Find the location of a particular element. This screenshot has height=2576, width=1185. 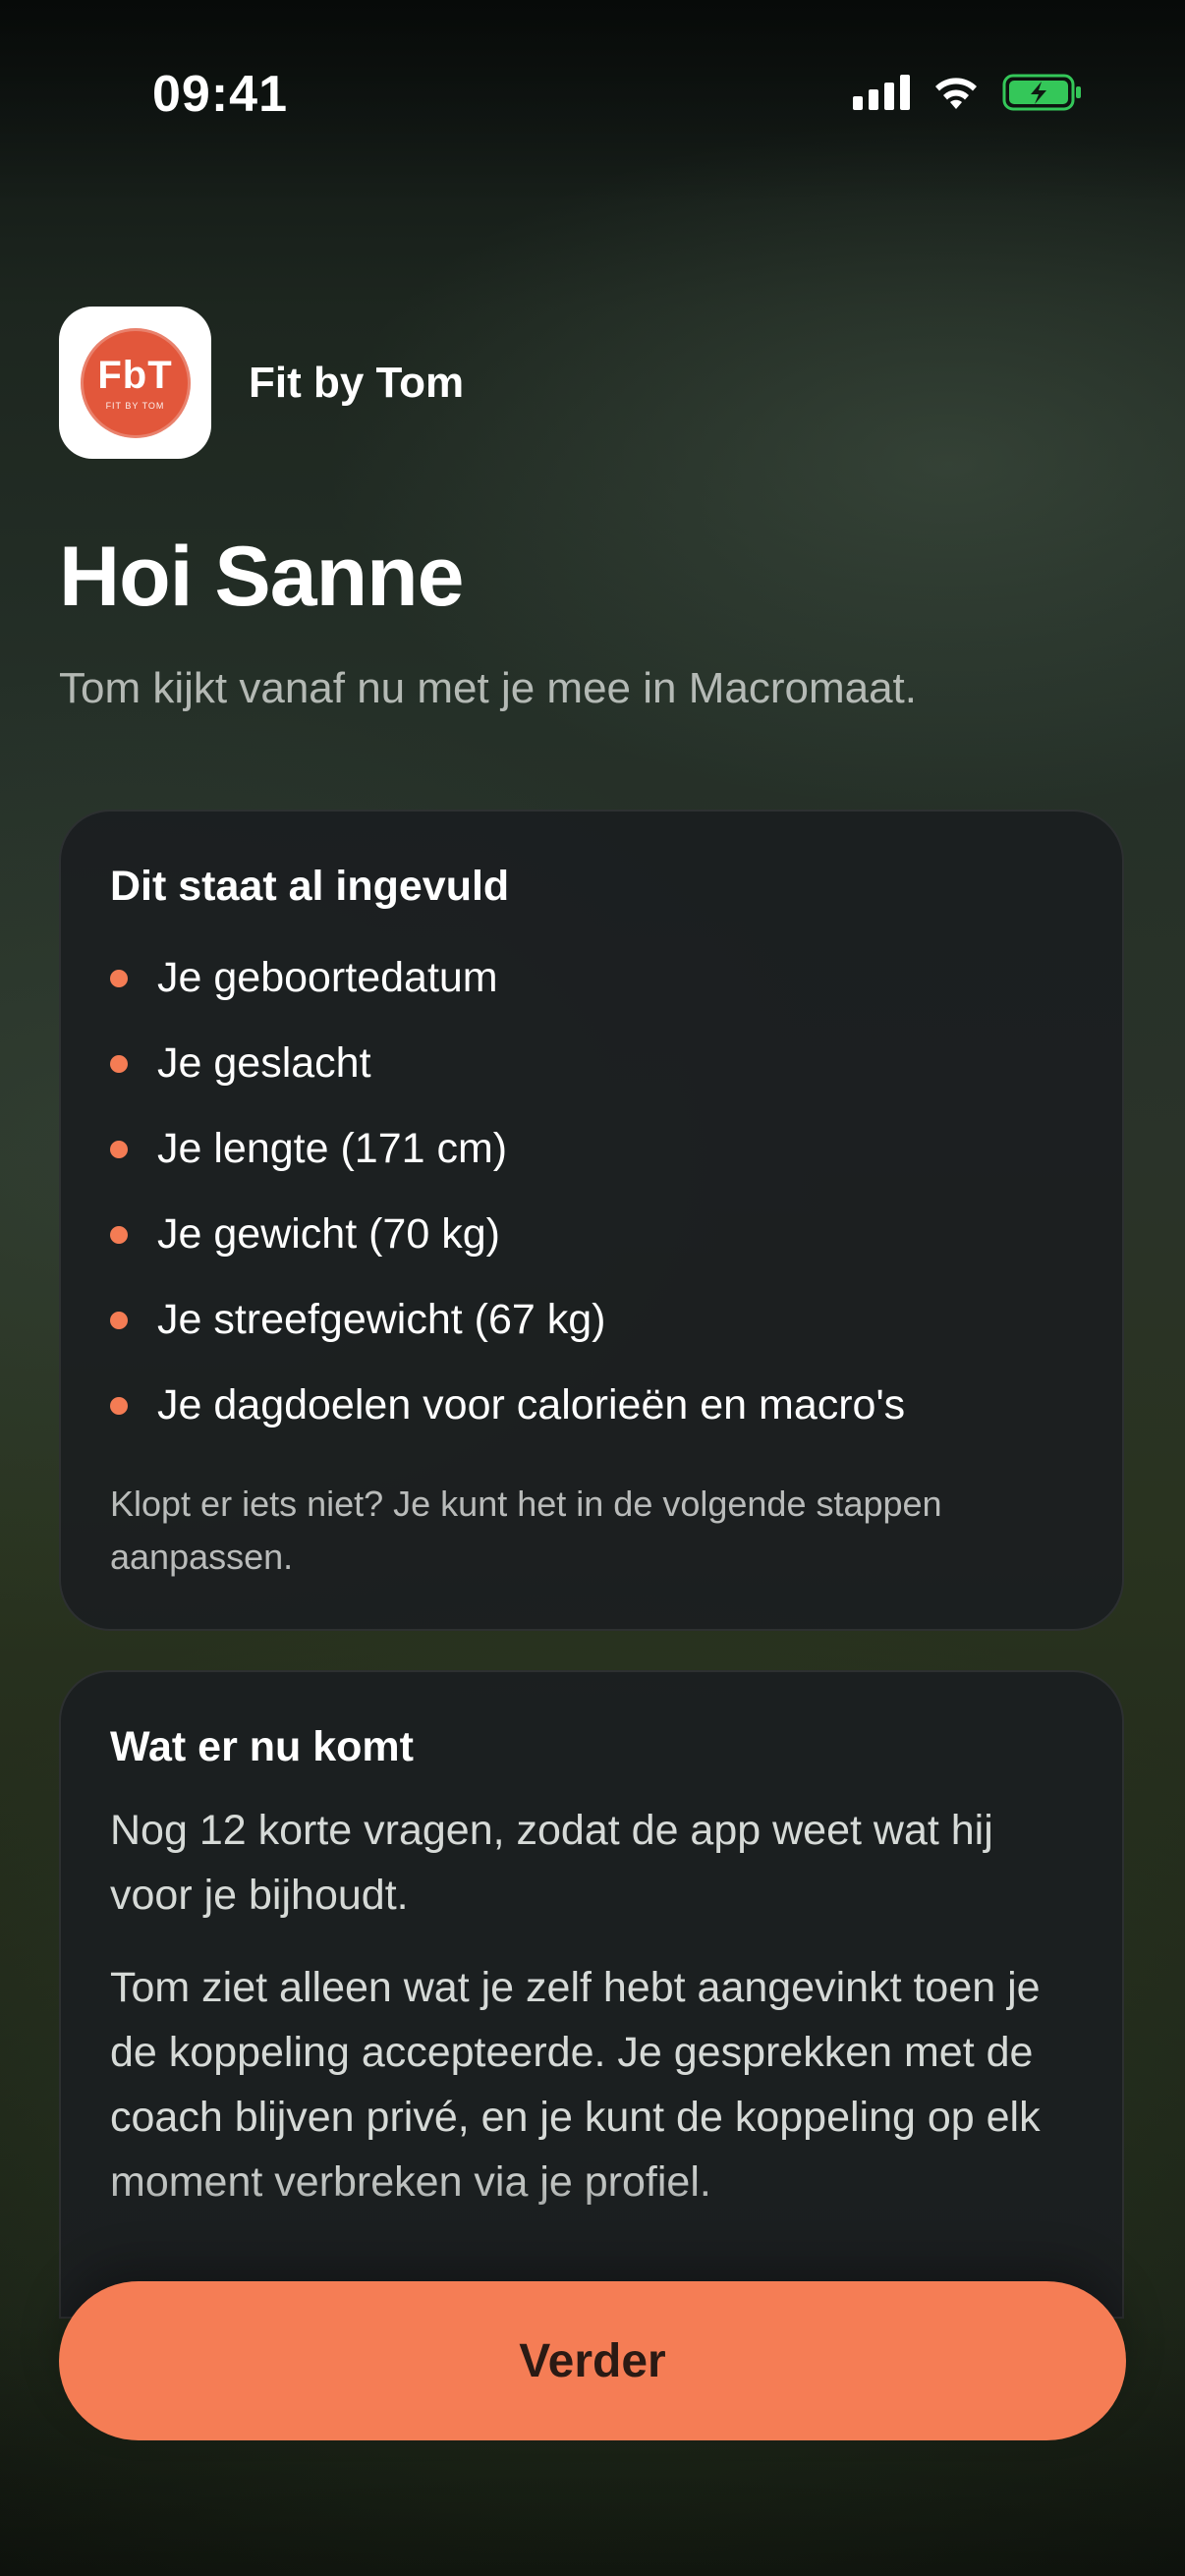

status-icons is located at coordinates (968, 92).